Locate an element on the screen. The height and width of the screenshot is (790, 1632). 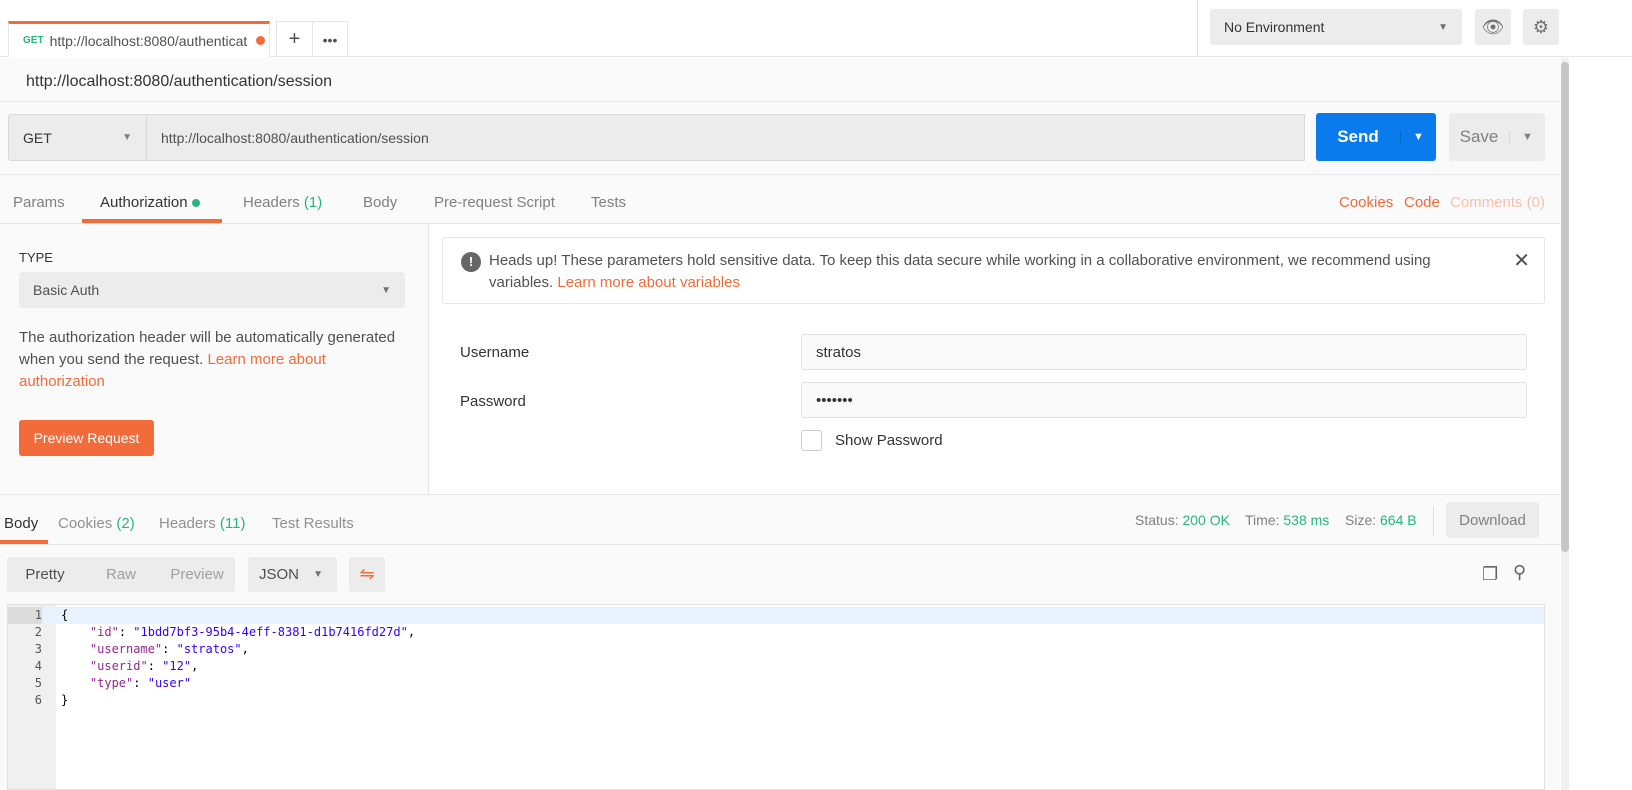
code-line: 6} is located at coordinates (776, 700).